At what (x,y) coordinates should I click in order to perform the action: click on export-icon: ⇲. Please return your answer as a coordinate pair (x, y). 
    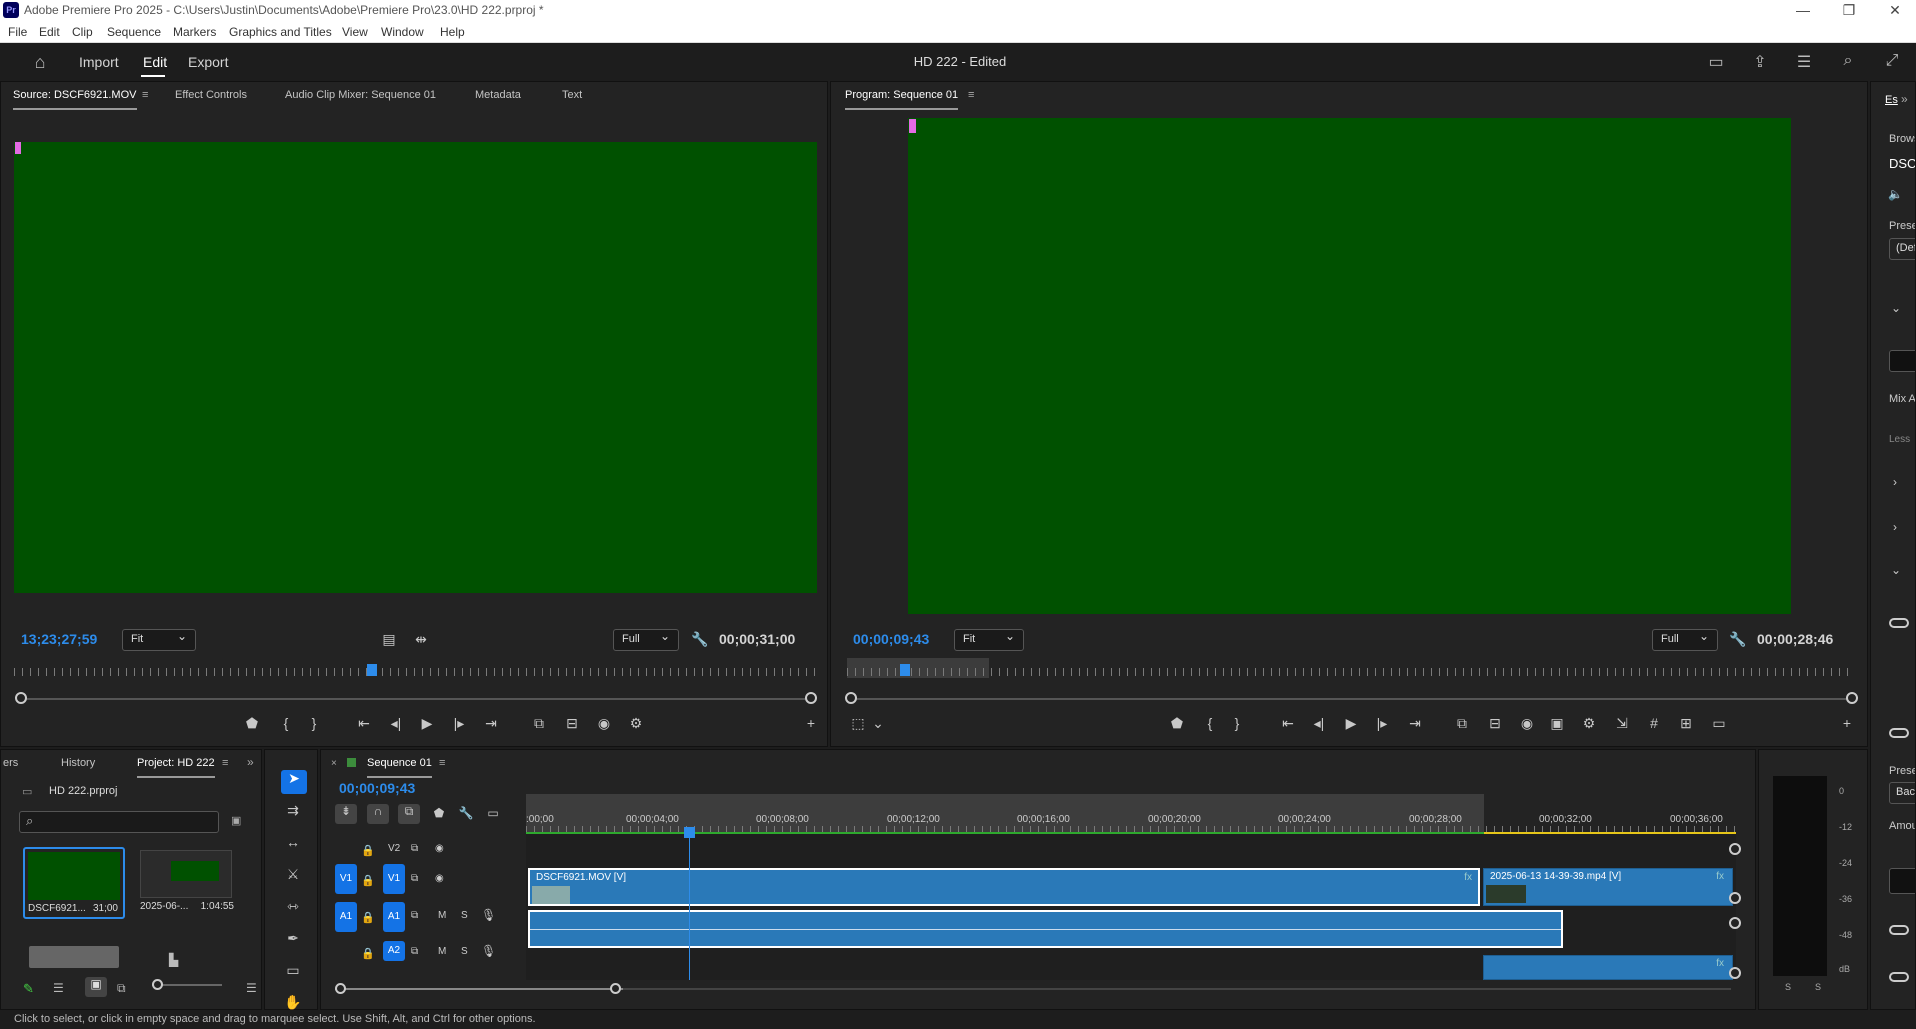
    Looking at the image, I should click on (1622, 723).